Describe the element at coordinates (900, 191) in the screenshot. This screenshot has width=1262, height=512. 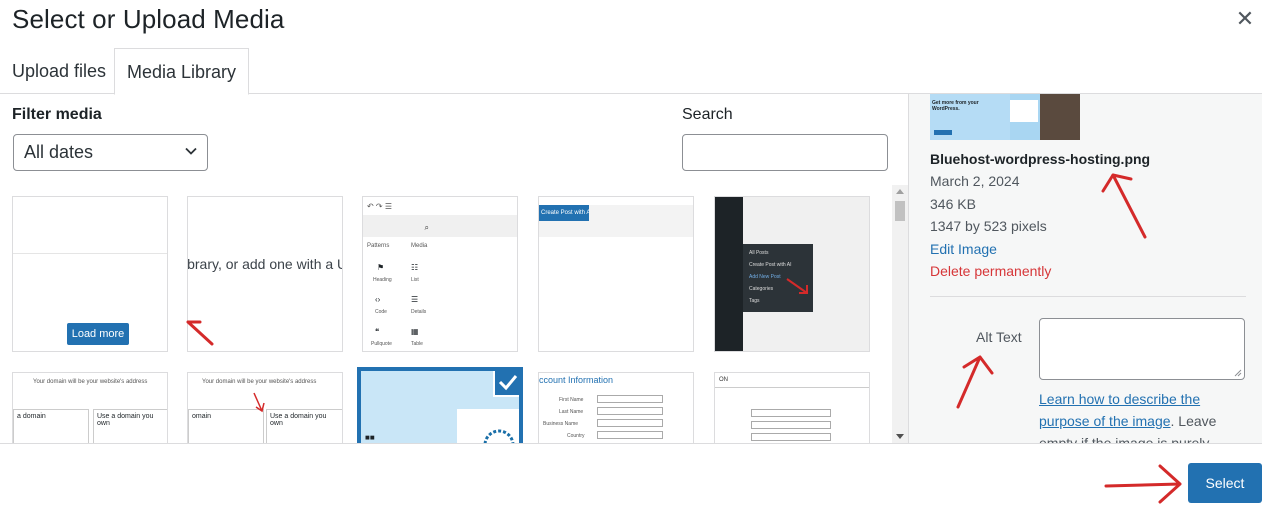
I see `scroll-up-icon` at that location.